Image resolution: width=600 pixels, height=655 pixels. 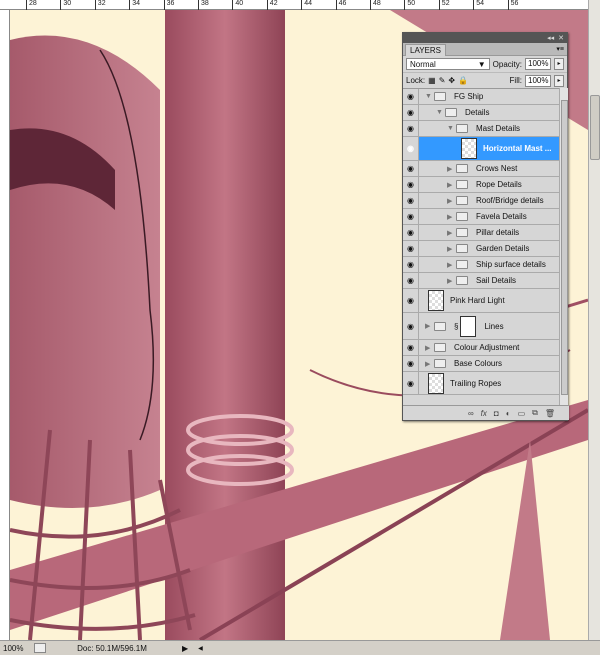 I want to click on layer-name: Rope Details, so click(x=499, y=184).